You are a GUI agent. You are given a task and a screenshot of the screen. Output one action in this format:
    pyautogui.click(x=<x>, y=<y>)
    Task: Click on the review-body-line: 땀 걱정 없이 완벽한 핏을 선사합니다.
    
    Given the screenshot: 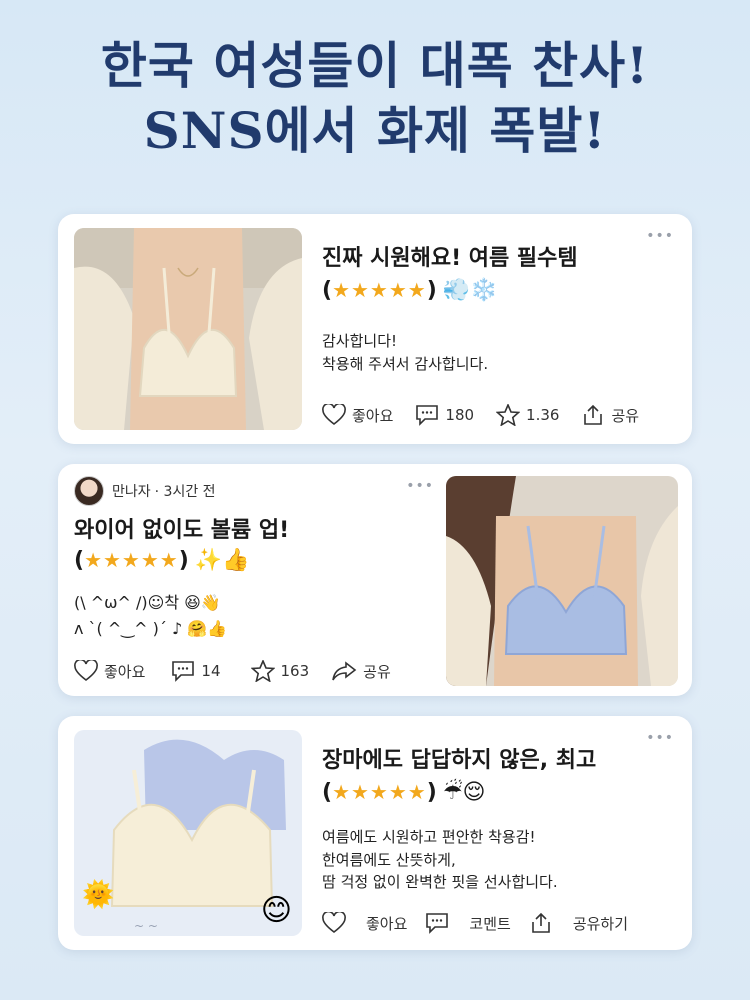 What is the action you would take?
    pyautogui.click(x=440, y=882)
    